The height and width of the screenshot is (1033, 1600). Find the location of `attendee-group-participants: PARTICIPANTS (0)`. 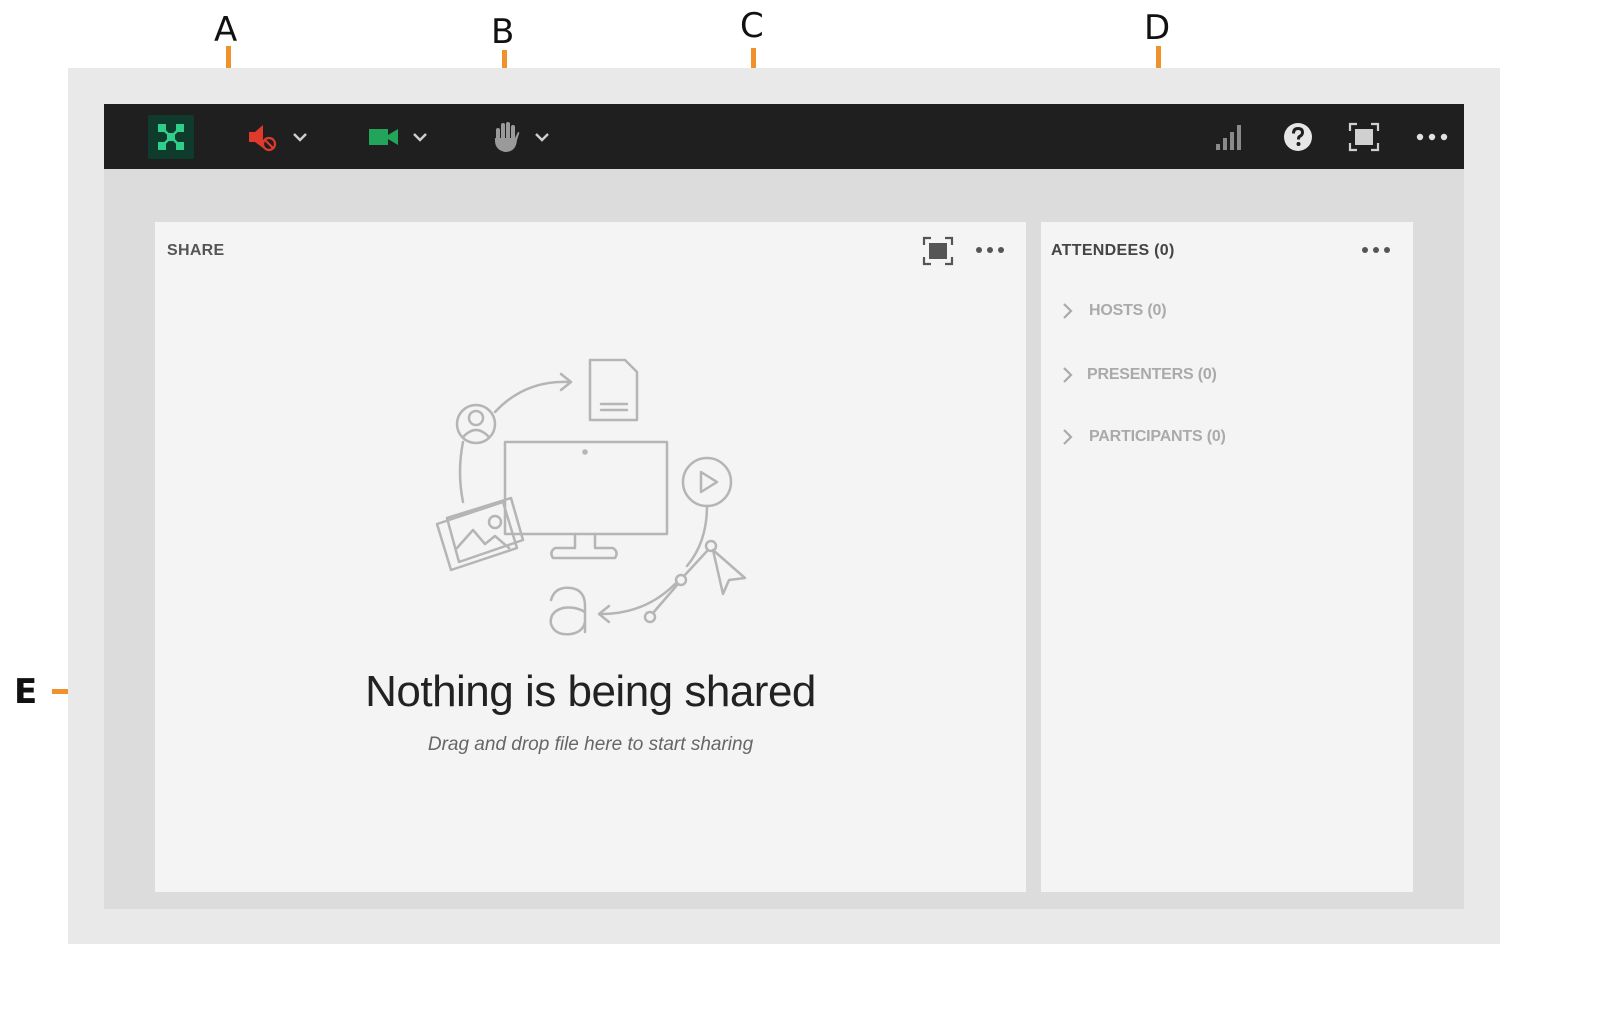

attendee-group-participants: PARTICIPANTS (0) is located at coordinates (1143, 437).